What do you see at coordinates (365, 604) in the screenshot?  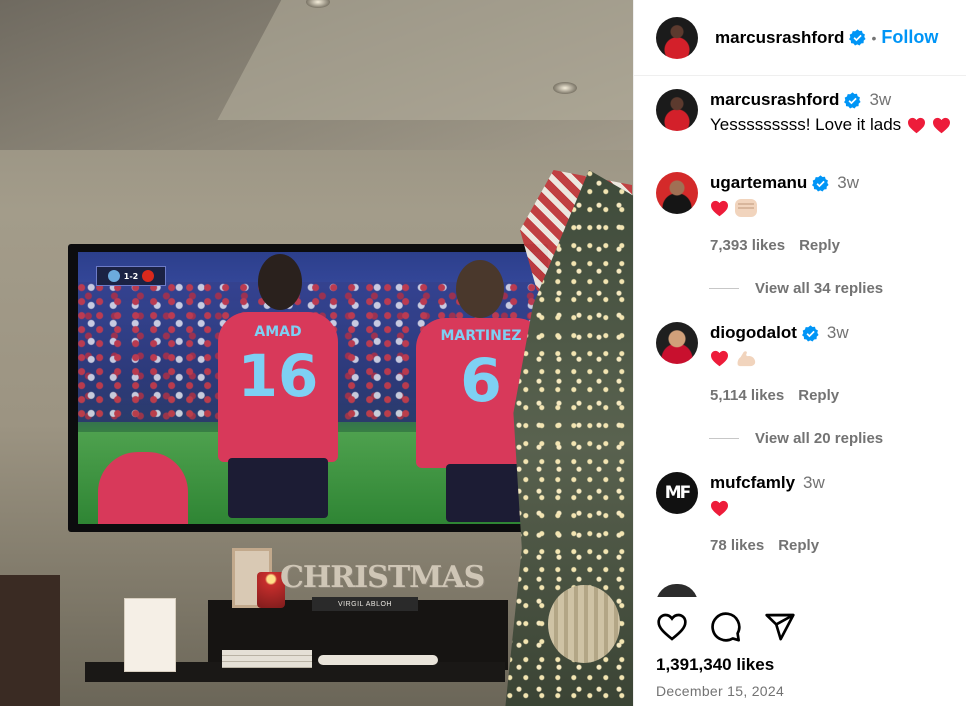 I see `book: VIRGIL ABLOH` at bounding box center [365, 604].